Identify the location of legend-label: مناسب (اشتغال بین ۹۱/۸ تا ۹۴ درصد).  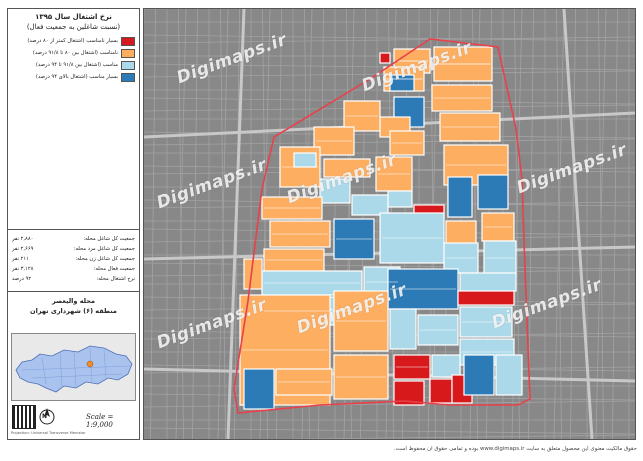
(76, 65).